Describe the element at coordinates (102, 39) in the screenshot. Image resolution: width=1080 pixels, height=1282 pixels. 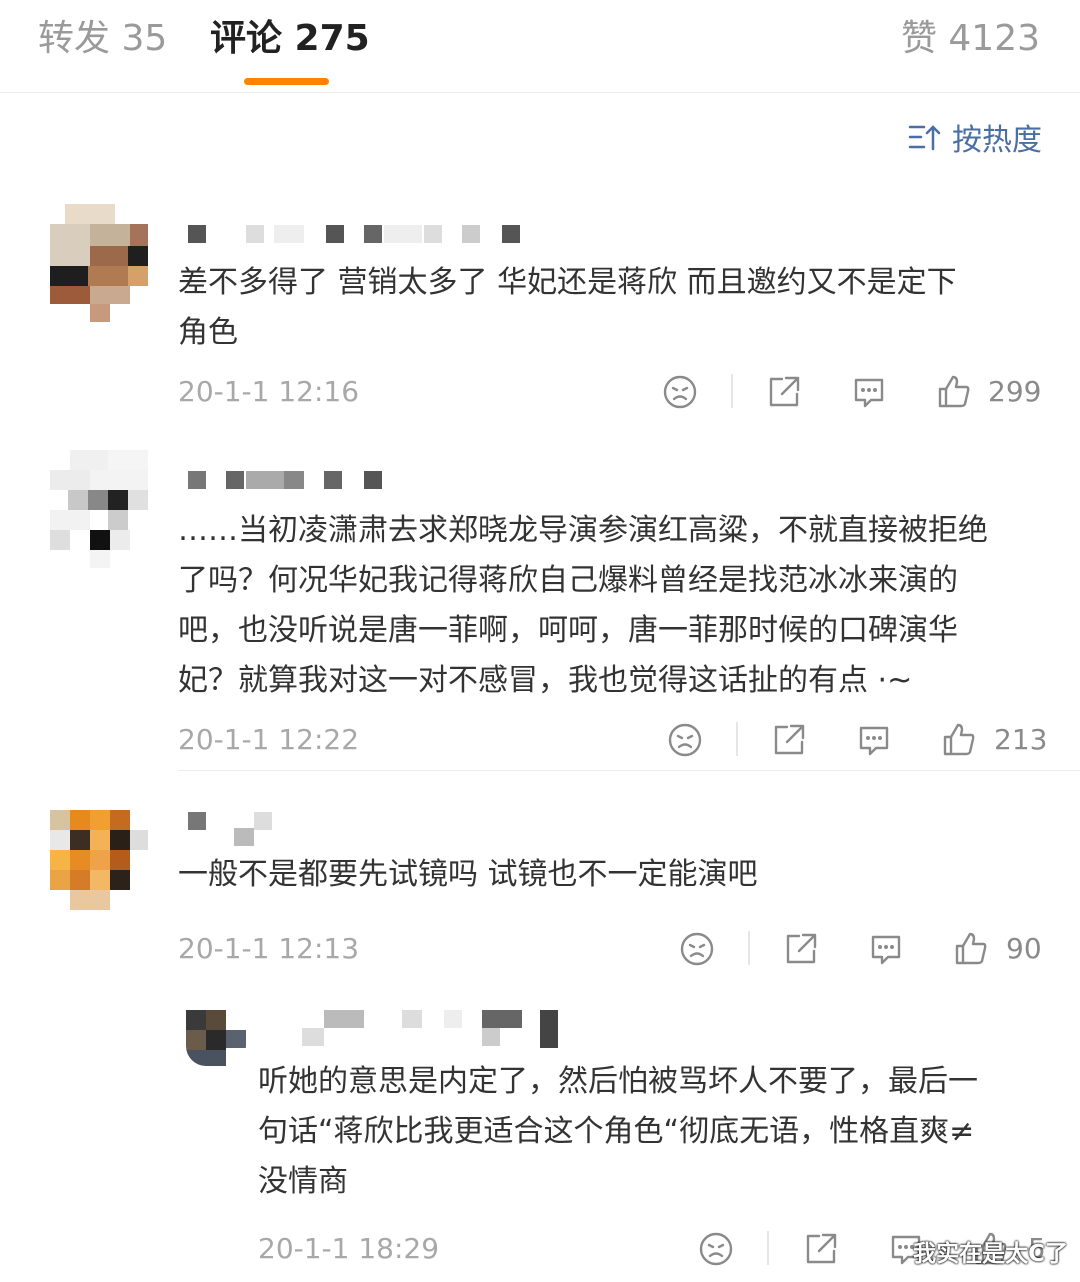
I see `tab-reposts: 转发 35` at that location.